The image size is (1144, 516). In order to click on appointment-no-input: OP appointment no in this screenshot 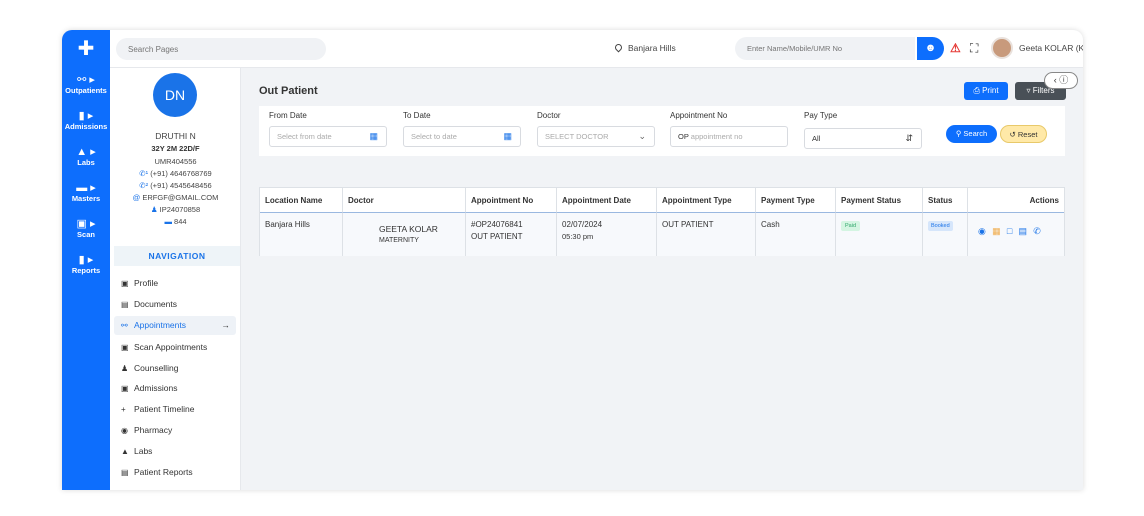, I will do `click(729, 136)`.